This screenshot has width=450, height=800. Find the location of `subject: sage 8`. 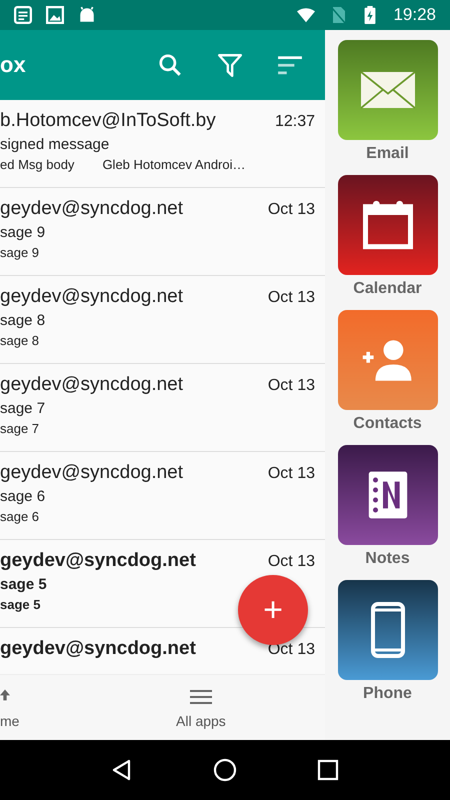

subject: sage 8 is located at coordinates (23, 320).